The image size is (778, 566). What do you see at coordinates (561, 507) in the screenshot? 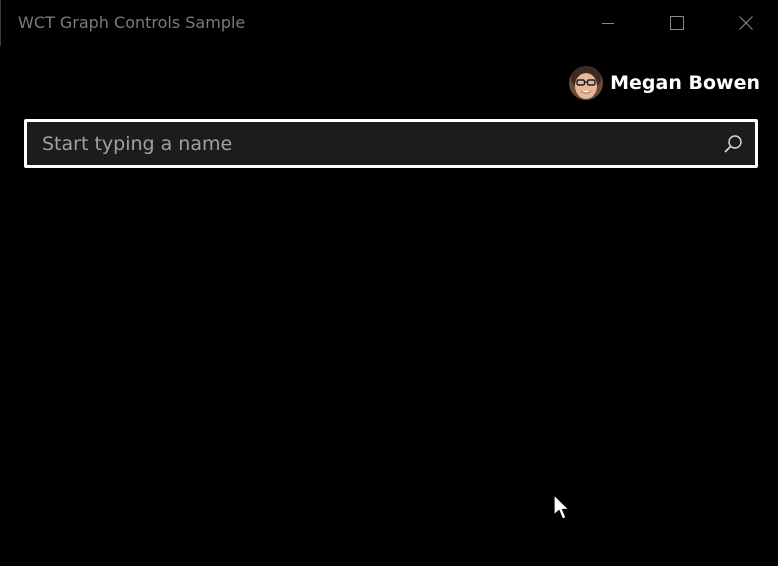
I see `mouse-cursor-icon` at bounding box center [561, 507].